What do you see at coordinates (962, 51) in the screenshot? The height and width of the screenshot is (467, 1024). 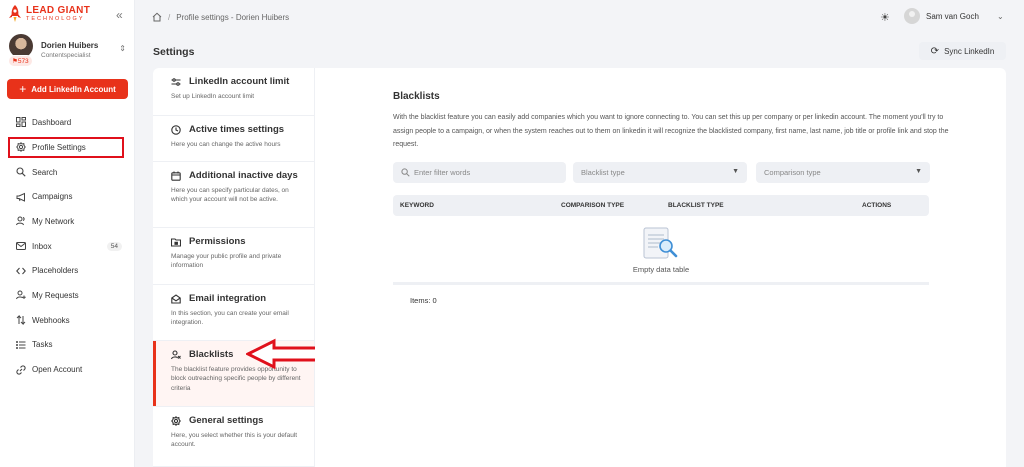 I see `sync-linkedin-button: ⟳ Sync LinkedIn` at bounding box center [962, 51].